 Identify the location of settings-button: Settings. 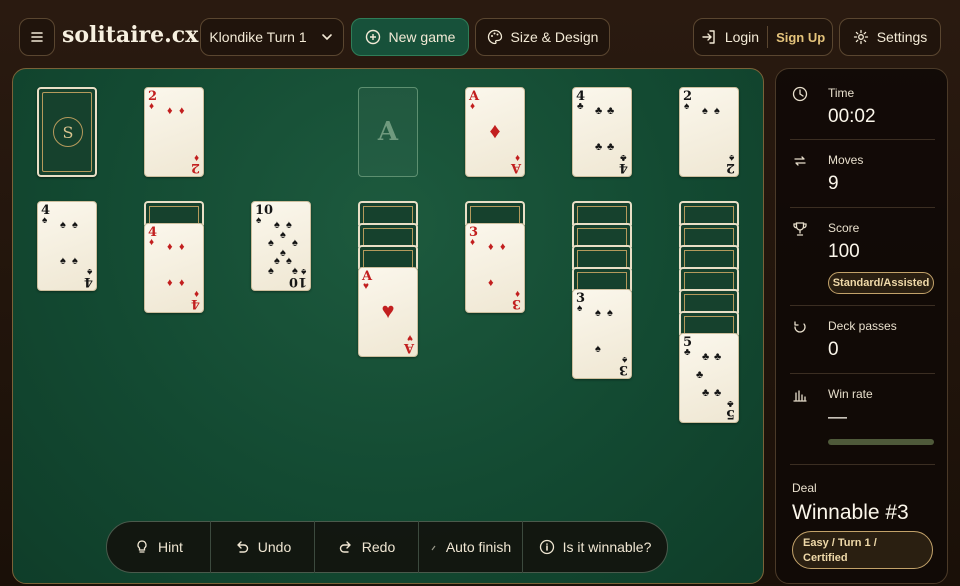
(890, 37).